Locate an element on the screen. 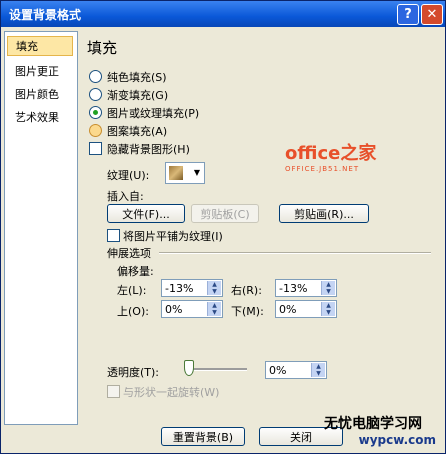  stretch-options-label: 伸展选项 is located at coordinates (129, 253).